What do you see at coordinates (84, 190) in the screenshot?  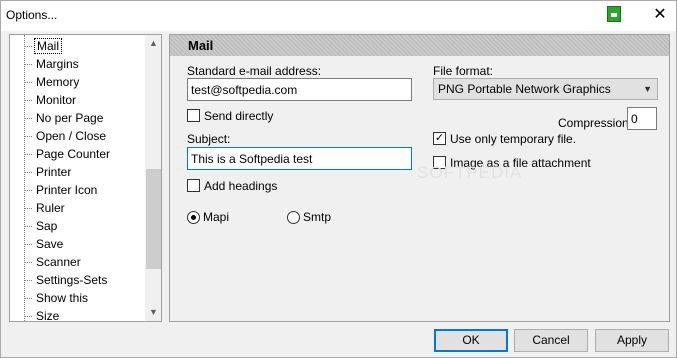 I see `tree-item-printer-icon: Printer Icon` at bounding box center [84, 190].